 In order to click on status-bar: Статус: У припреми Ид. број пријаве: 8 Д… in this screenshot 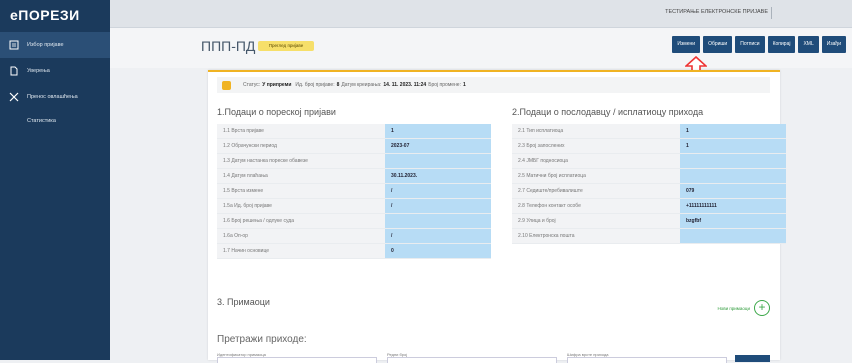, I will do `click(493, 85)`.